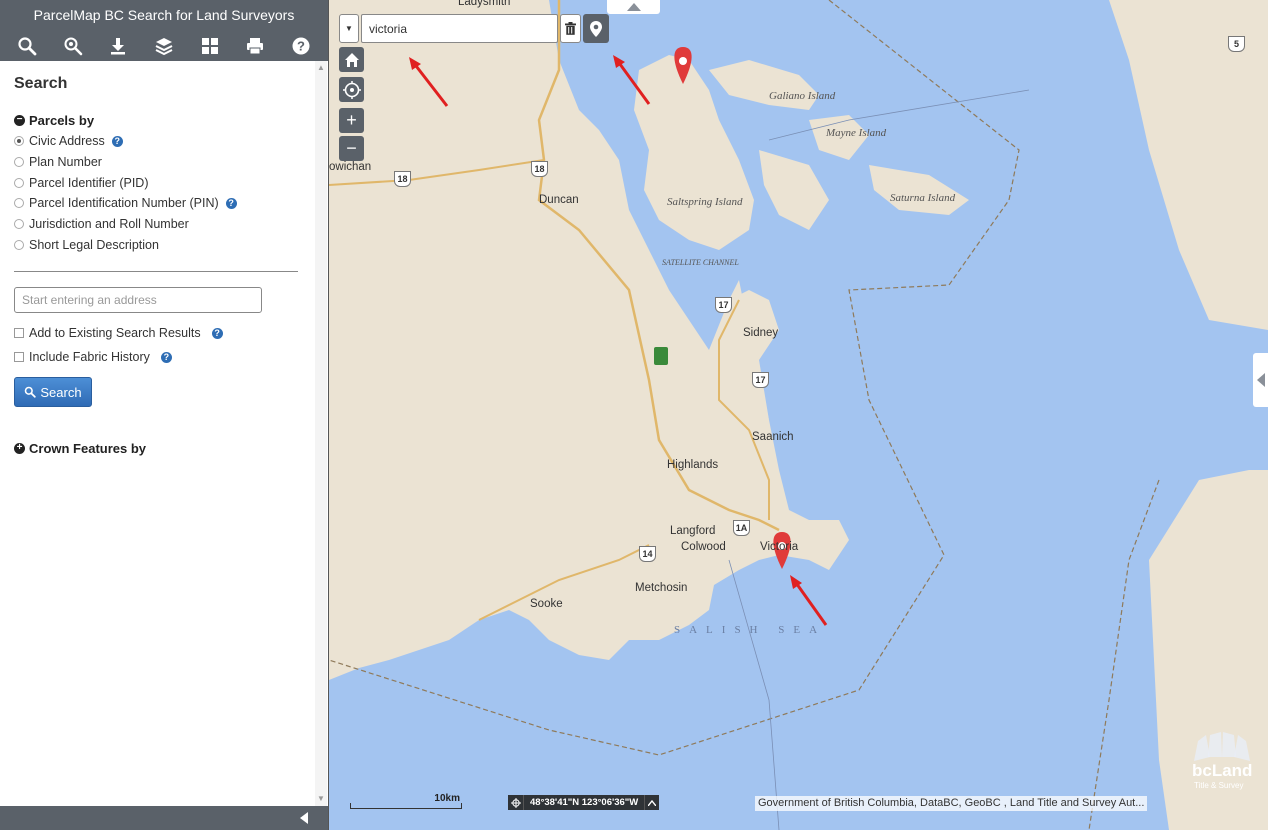 The image size is (1268, 830). What do you see at coordinates (693, 465) in the screenshot?
I see `map-label-highlands: Highlands` at bounding box center [693, 465].